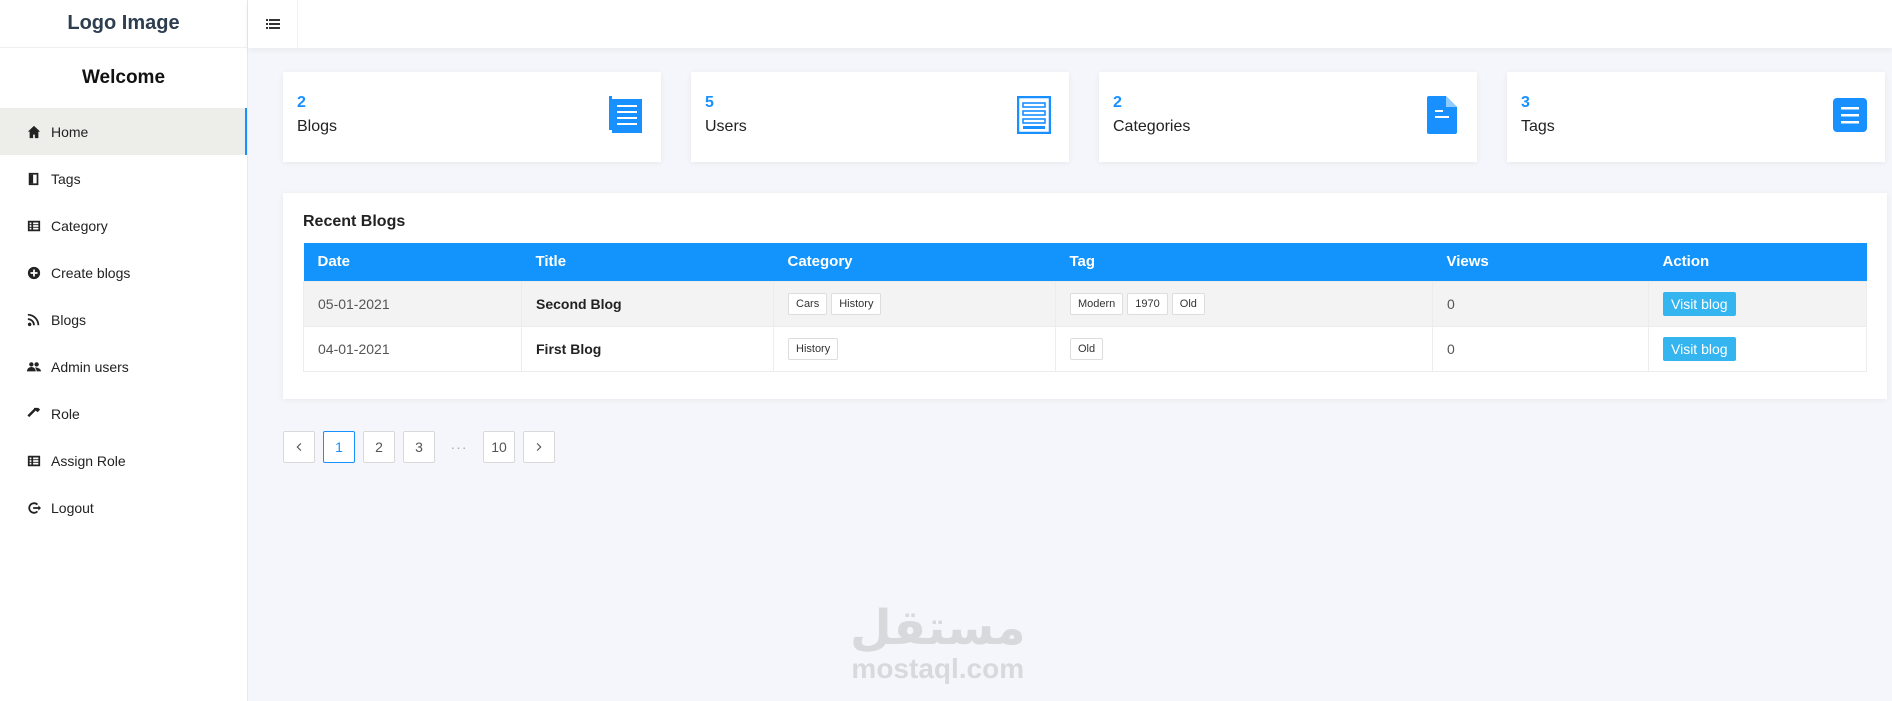 This screenshot has width=1892, height=701. I want to click on stat-card-users: 5 Users, so click(880, 117).